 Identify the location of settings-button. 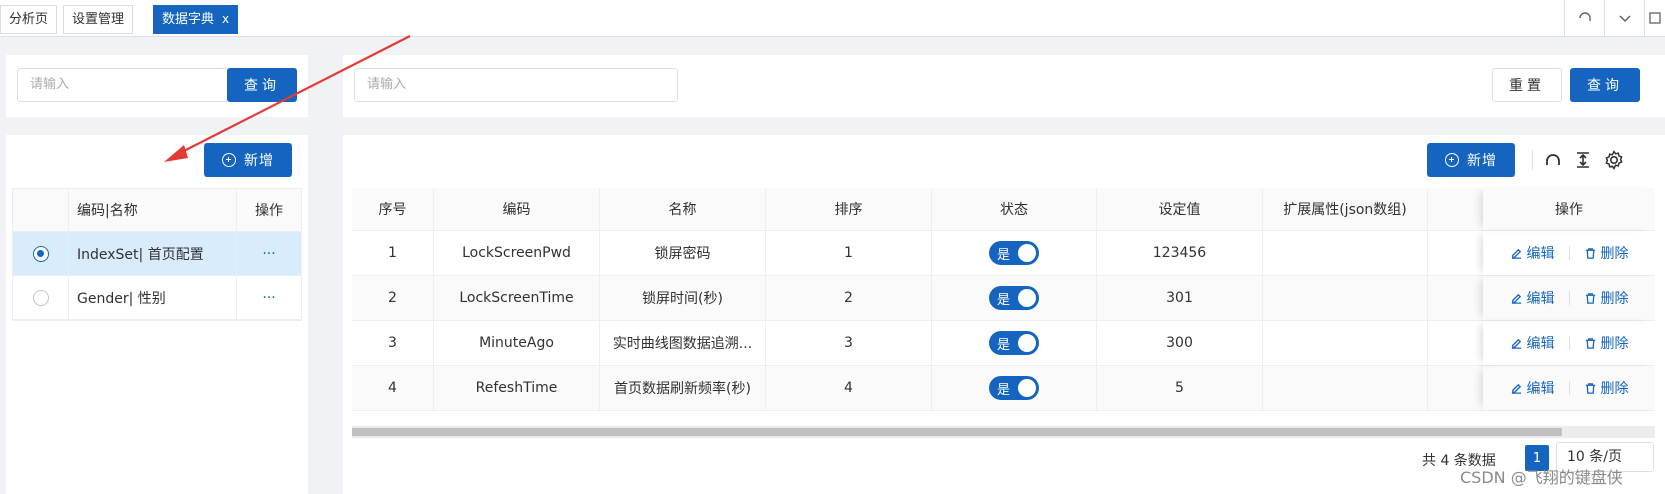
(1614, 160).